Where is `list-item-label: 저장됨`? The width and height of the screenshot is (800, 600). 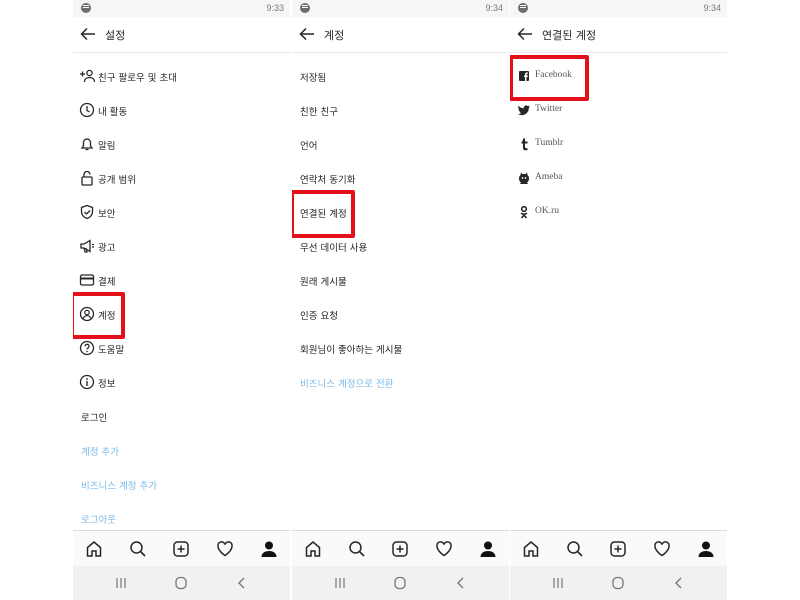 list-item-label: 저장됨 is located at coordinates (313, 78).